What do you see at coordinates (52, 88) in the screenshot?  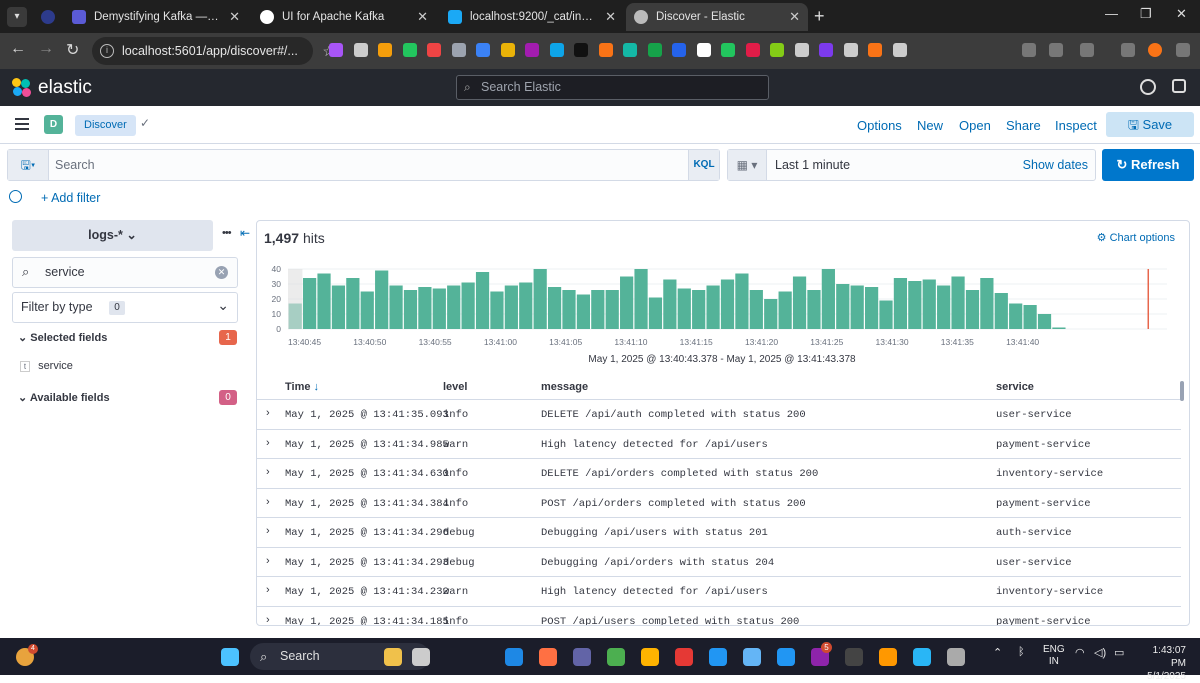 I see `elastic-logo: elastic` at bounding box center [52, 88].